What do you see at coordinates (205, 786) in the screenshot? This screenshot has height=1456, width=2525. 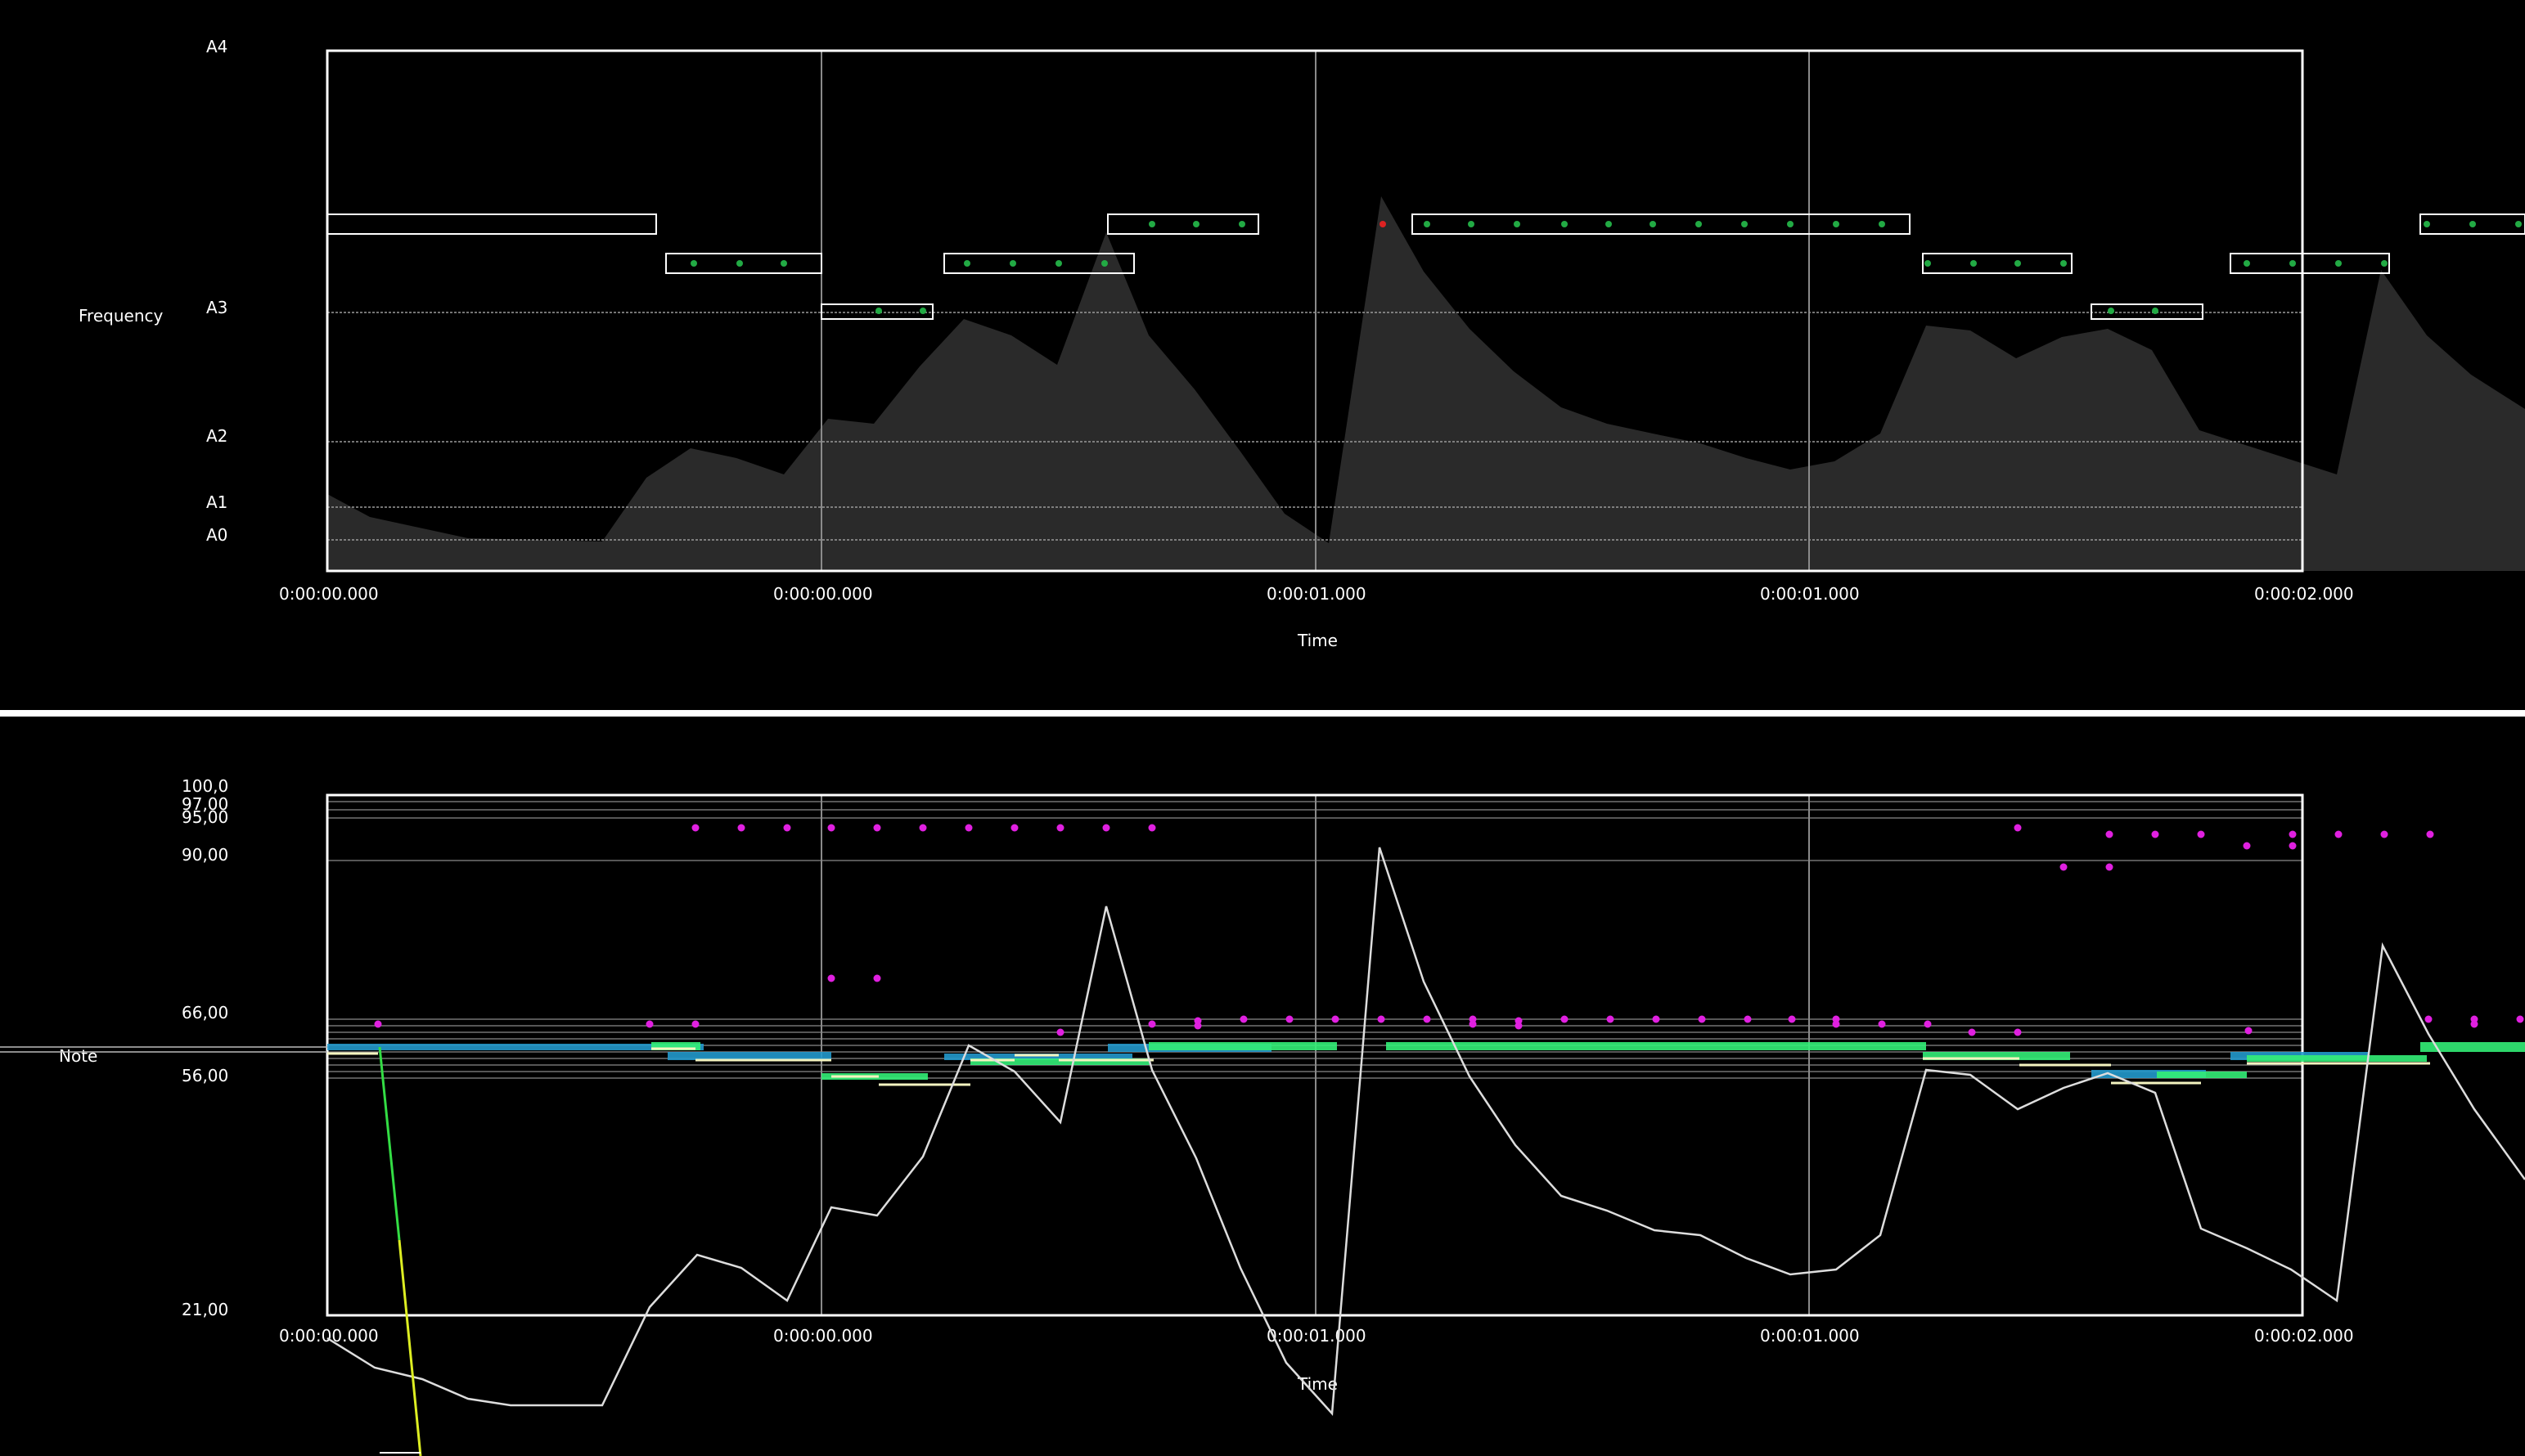 I see `y-tick-100: 100,0` at bounding box center [205, 786].